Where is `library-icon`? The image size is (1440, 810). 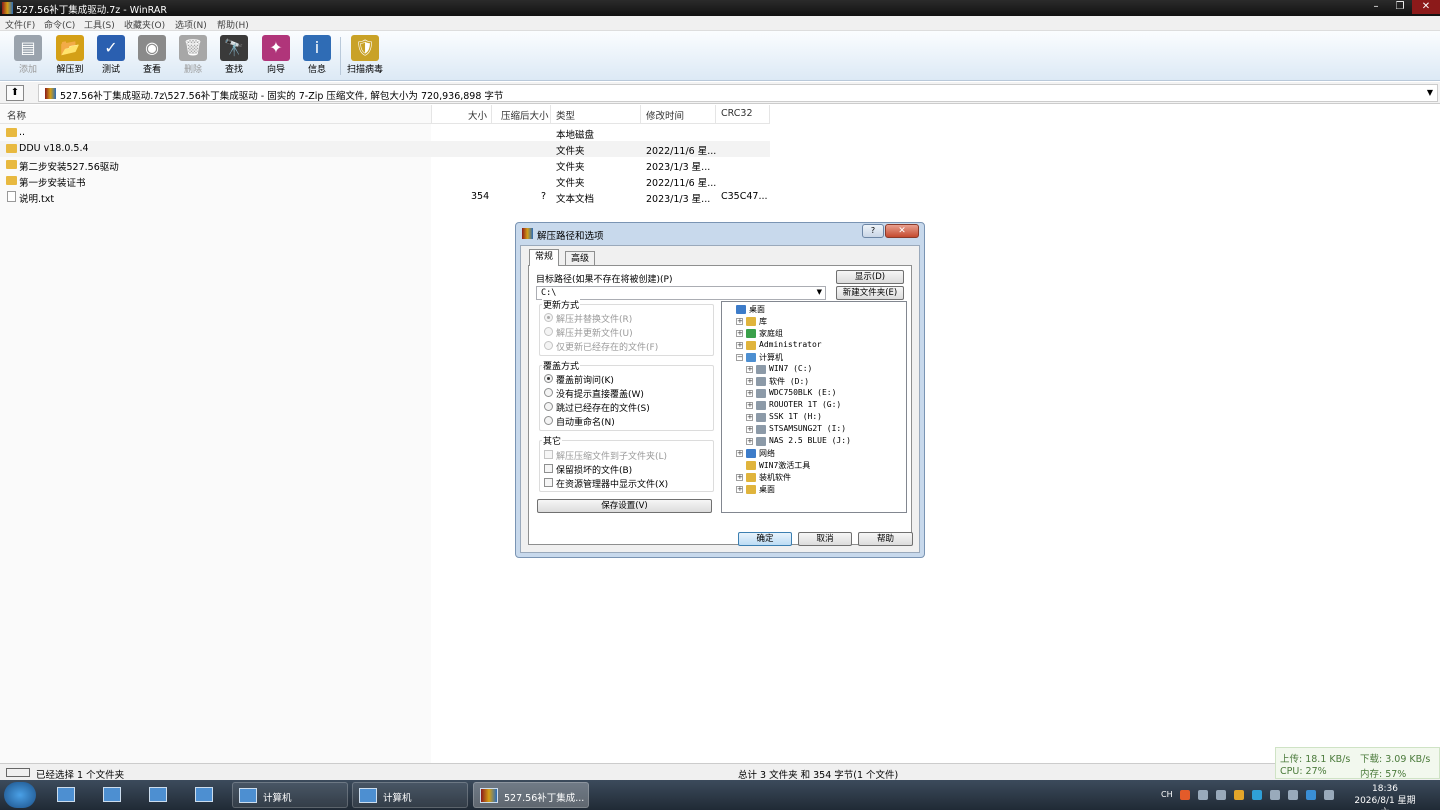
library-icon is located at coordinates (751, 321).